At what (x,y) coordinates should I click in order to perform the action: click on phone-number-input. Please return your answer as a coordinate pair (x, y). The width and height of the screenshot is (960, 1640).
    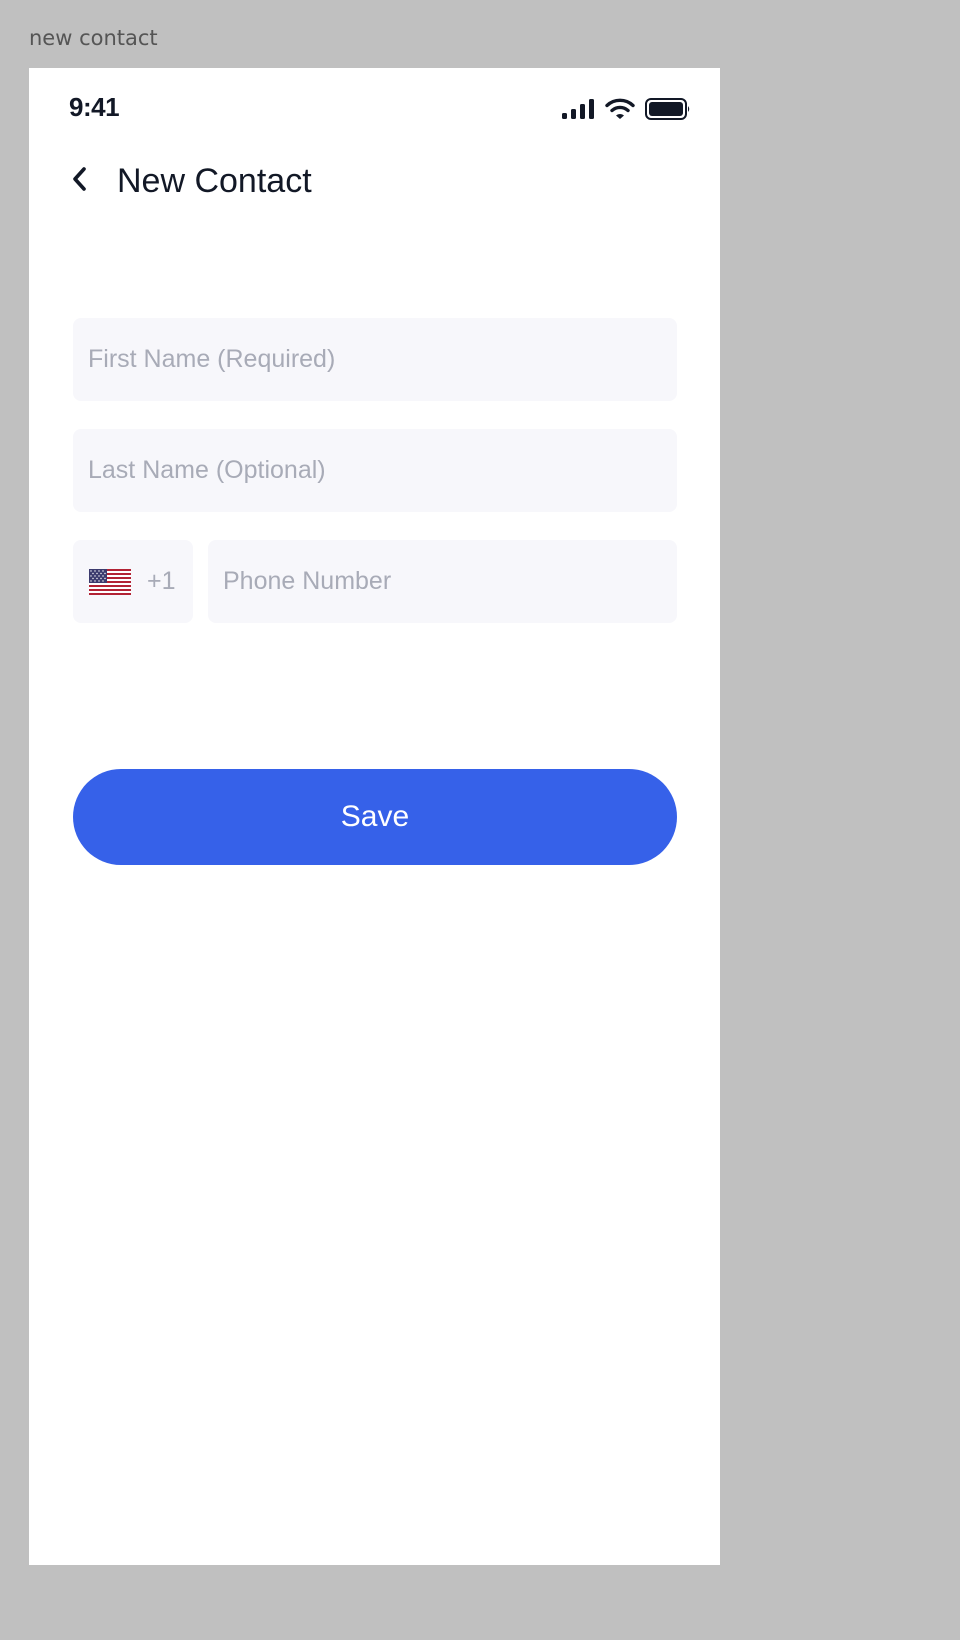
    Looking at the image, I should click on (442, 581).